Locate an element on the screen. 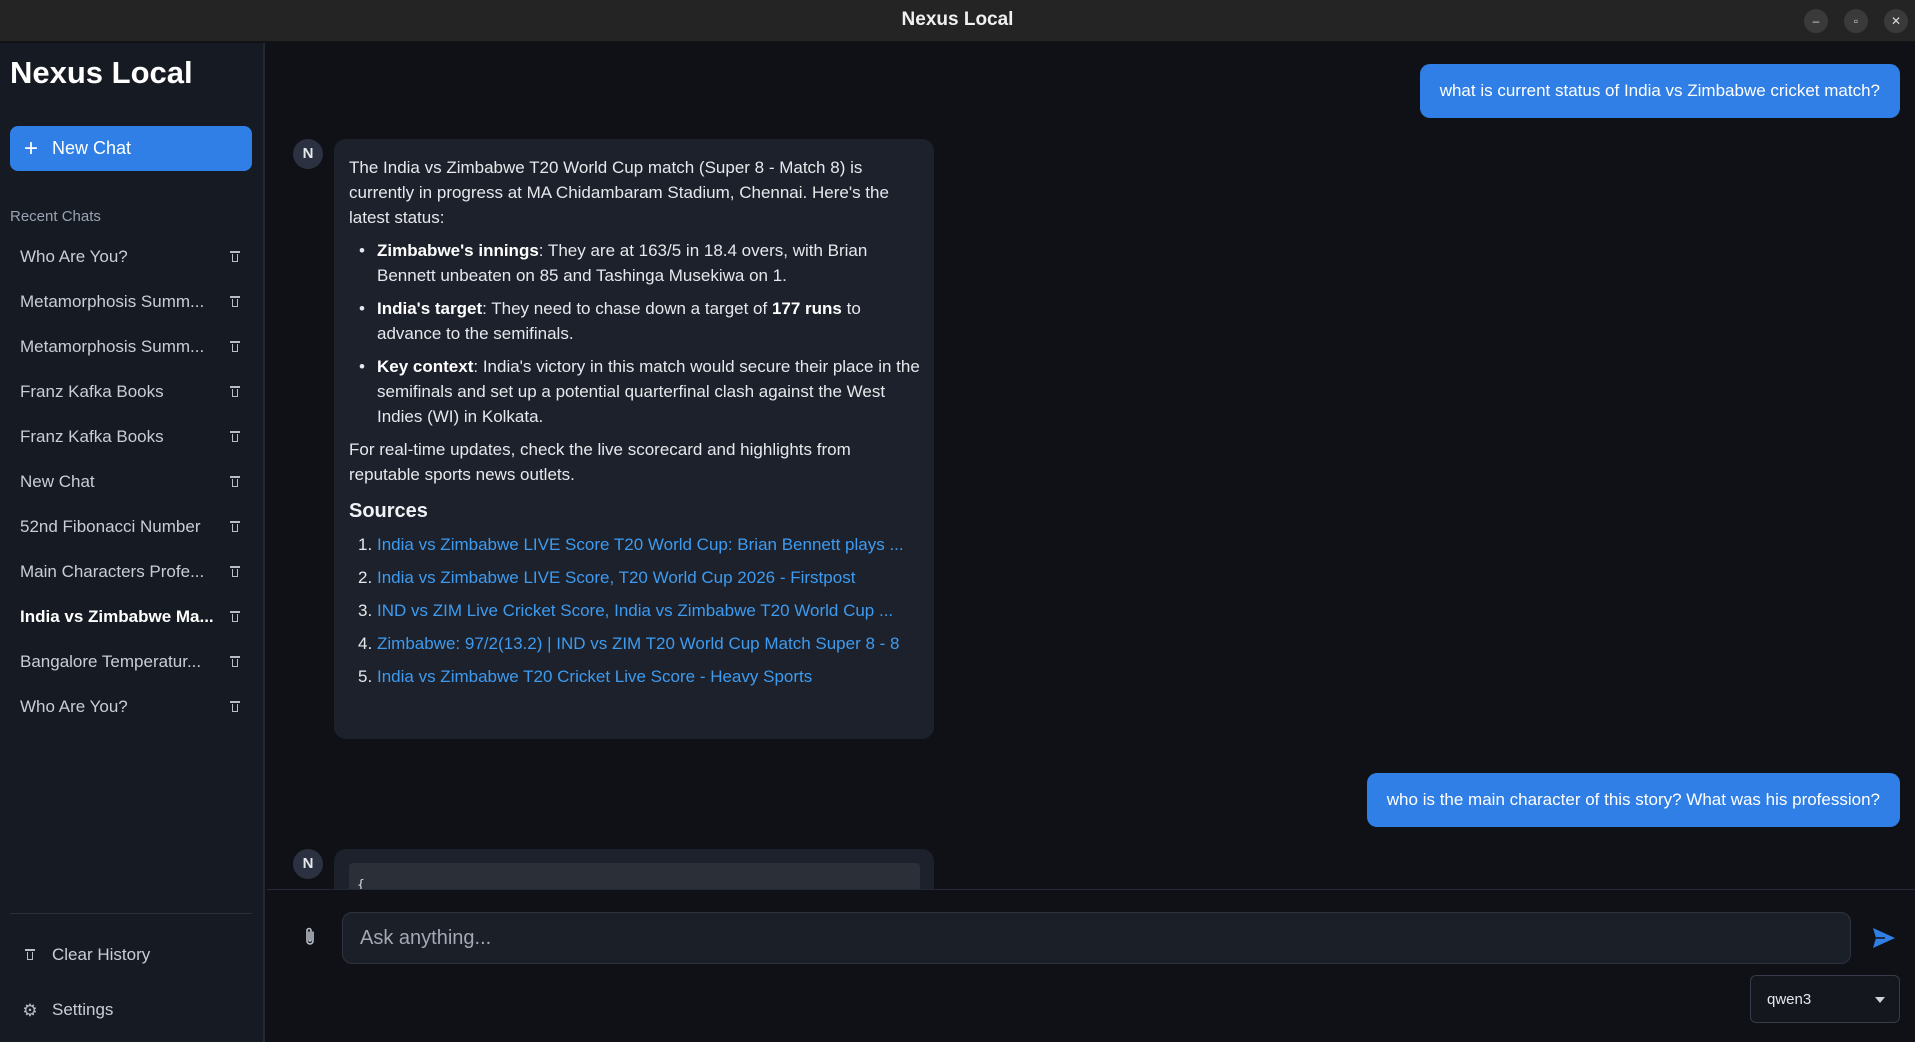 Image resolution: width=1915 pixels, height=1042 pixels. title-bar: Nexus Local – ▫ ✕ is located at coordinates (957, 21).